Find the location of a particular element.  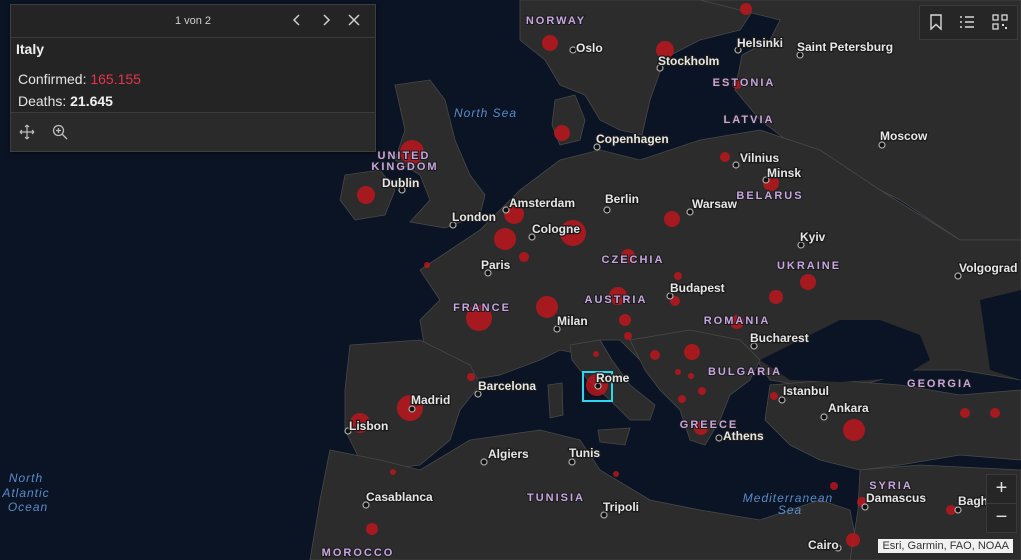

city-label: Moscow is located at coordinates (904, 136).